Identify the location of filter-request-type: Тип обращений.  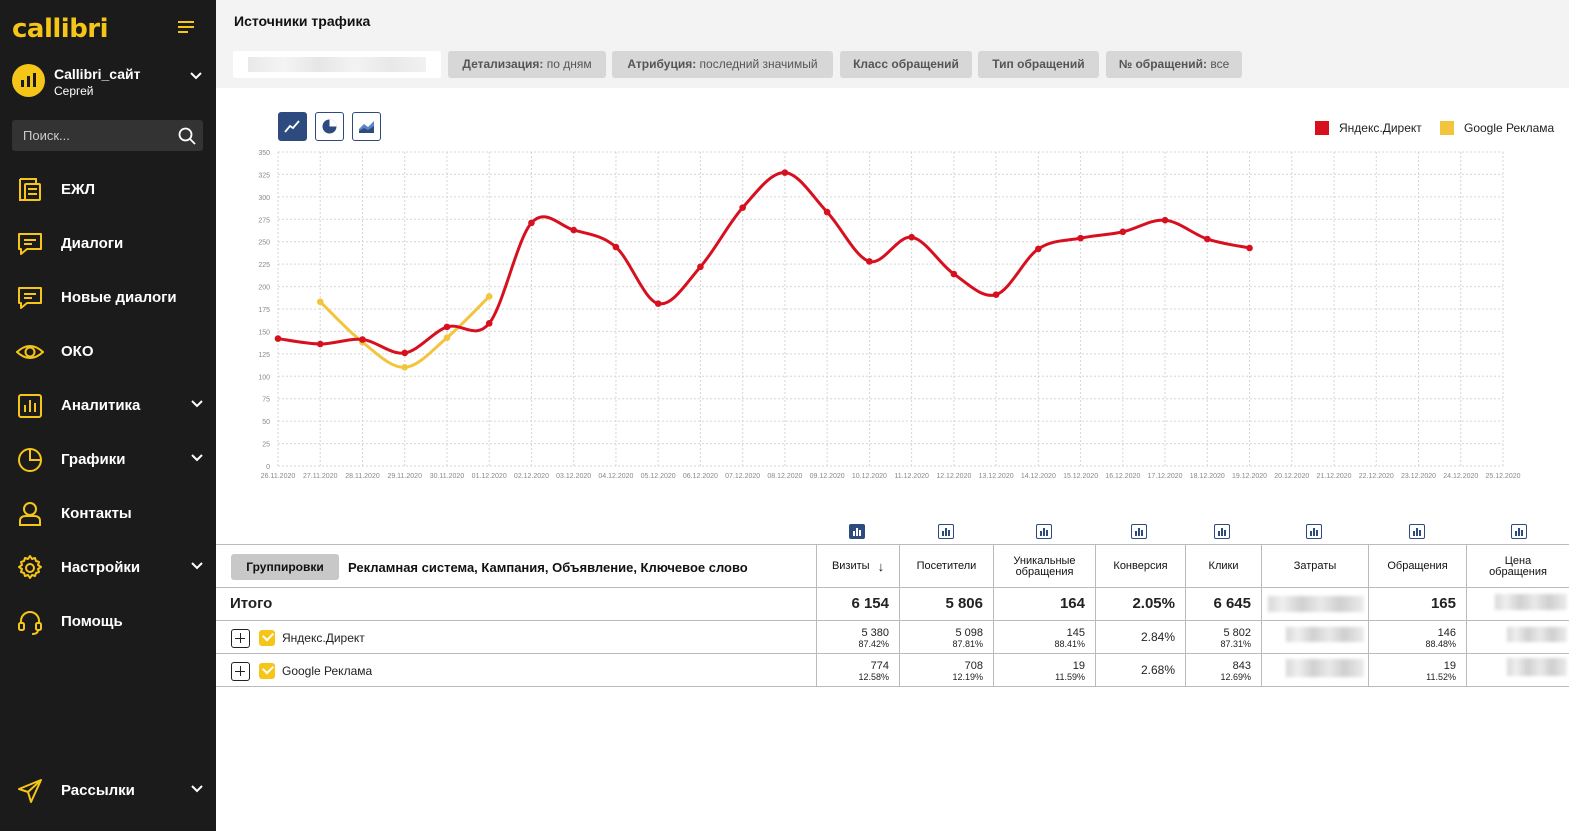
(1038, 64).